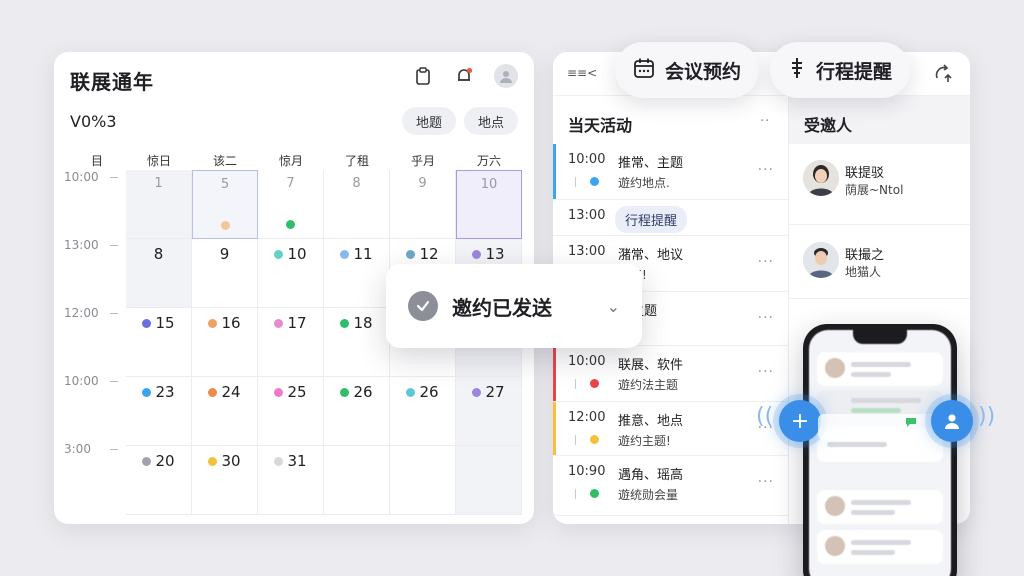  What do you see at coordinates (356, 254) in the screenshot?
I see `day-label: 11` at bounding box center [356, 254].